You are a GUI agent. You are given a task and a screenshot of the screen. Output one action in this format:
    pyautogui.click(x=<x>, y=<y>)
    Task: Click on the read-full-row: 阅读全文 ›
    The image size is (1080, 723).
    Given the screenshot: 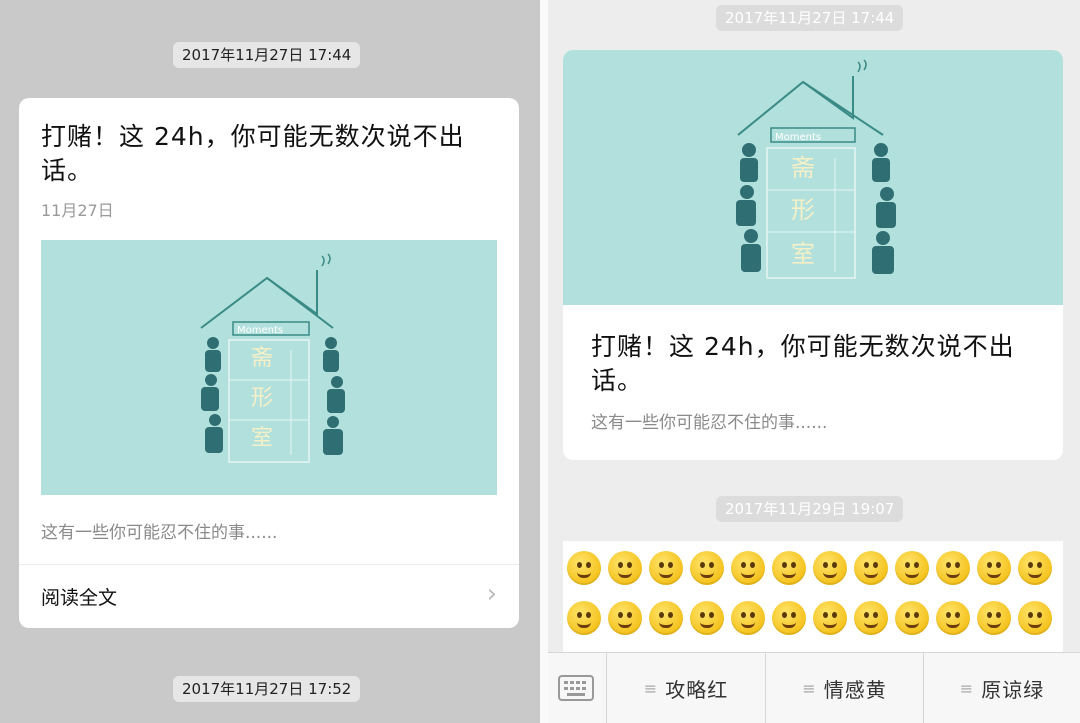 What is the action you would take?
    pyautogui.click(x=269, y=596)
    